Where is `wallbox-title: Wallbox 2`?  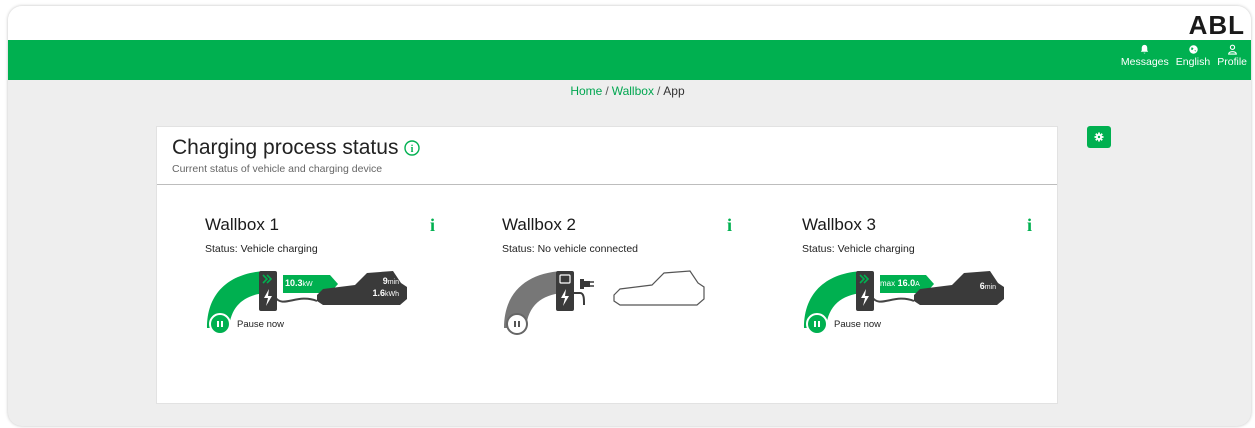 wallbox-title: Wallbox 2 is located at coordinates (539, 224).